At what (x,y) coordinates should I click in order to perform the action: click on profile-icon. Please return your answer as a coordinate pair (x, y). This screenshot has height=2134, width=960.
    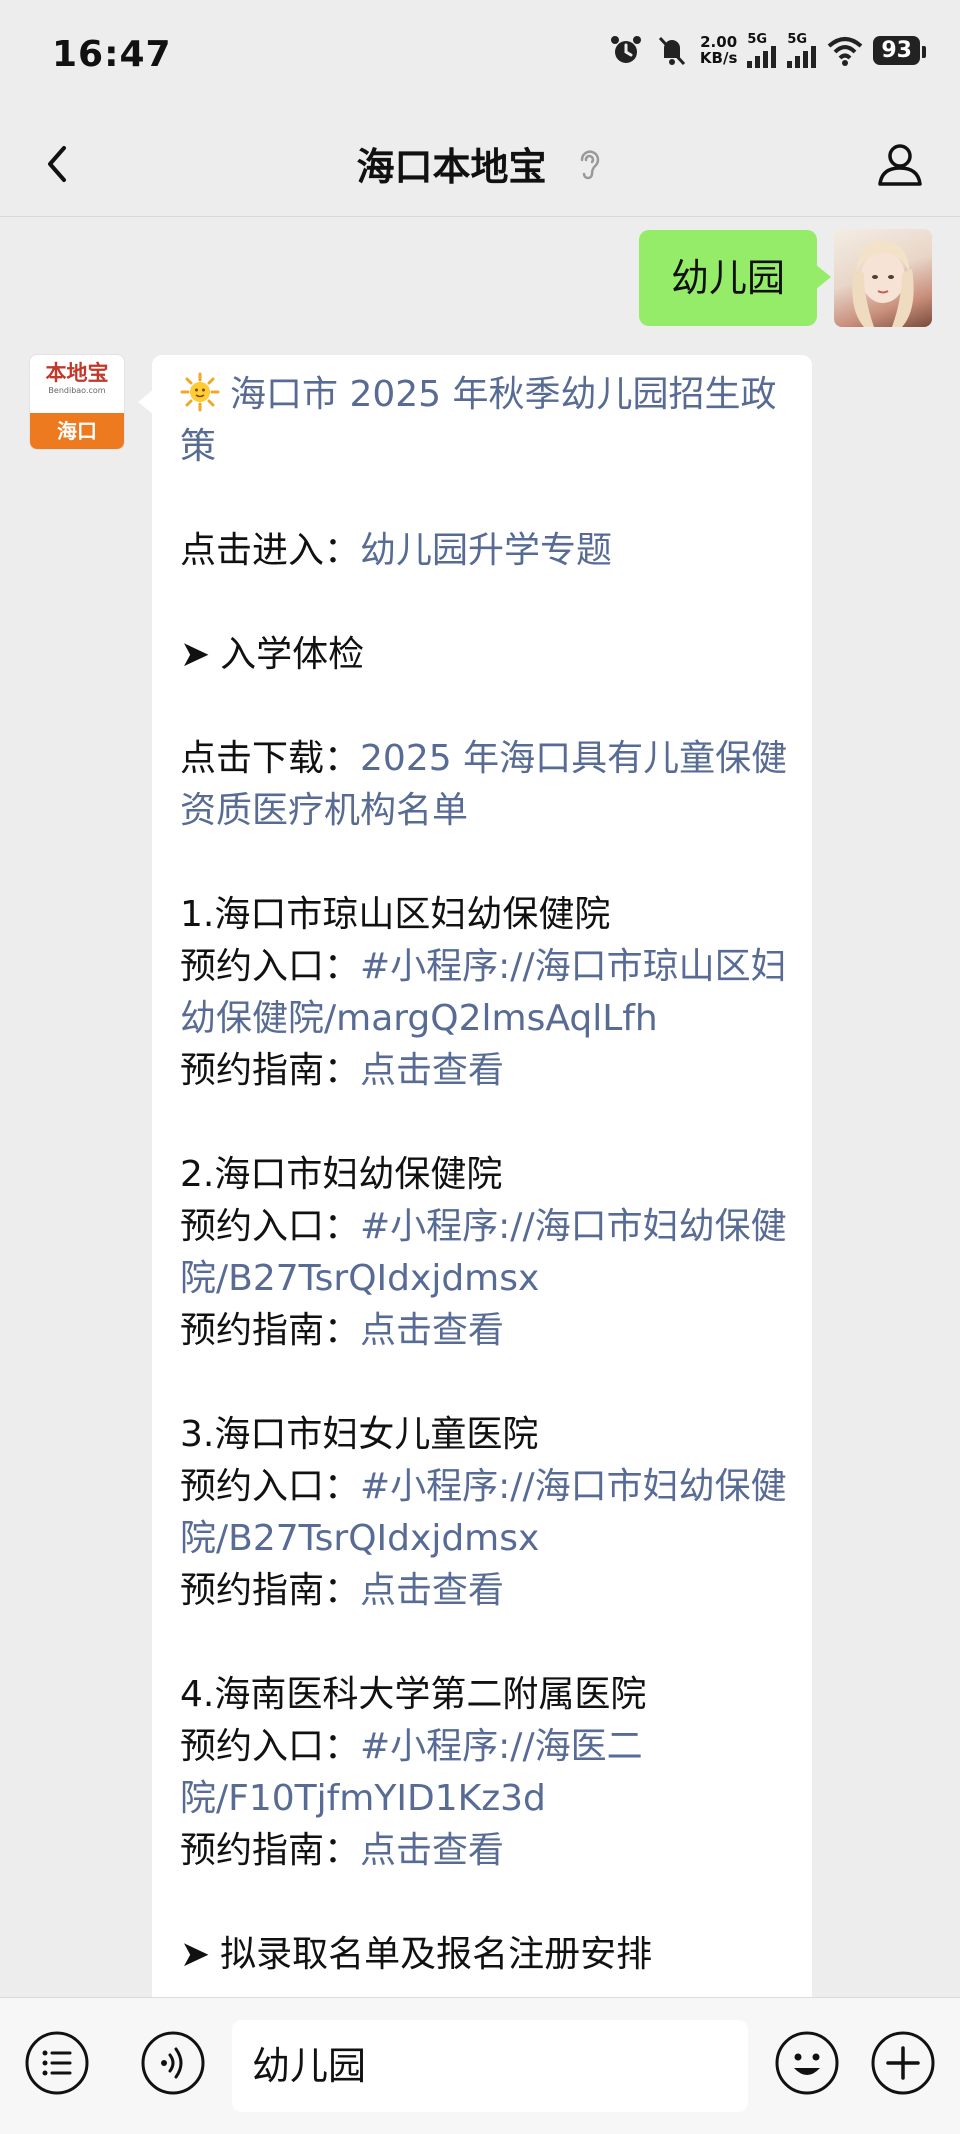
    Looking at the image, I should click on (900, 164).